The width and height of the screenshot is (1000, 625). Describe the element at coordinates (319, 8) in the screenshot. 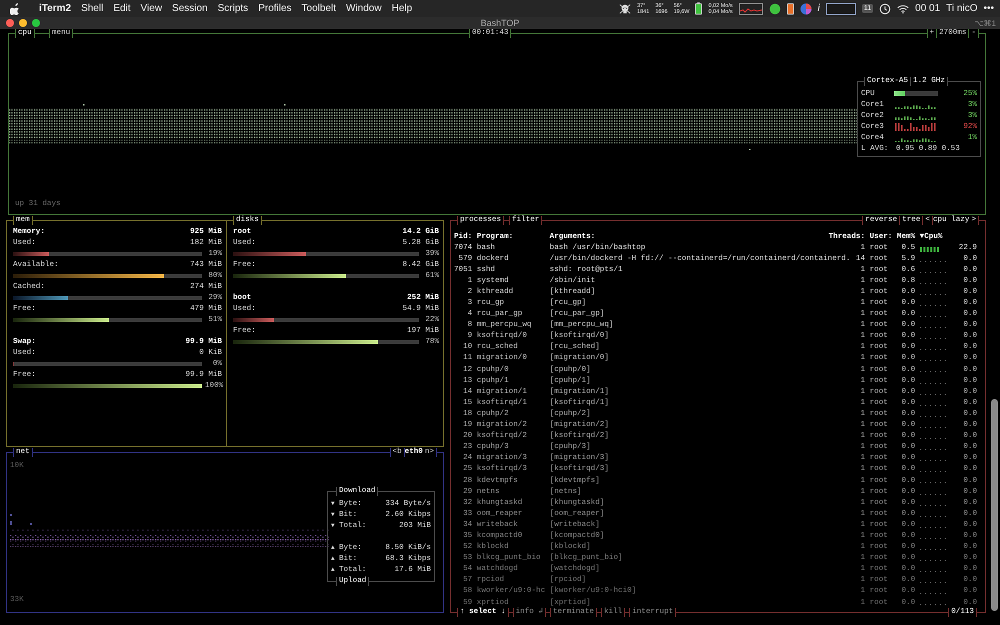

I see `menu-item: Toolbelt` at that location.